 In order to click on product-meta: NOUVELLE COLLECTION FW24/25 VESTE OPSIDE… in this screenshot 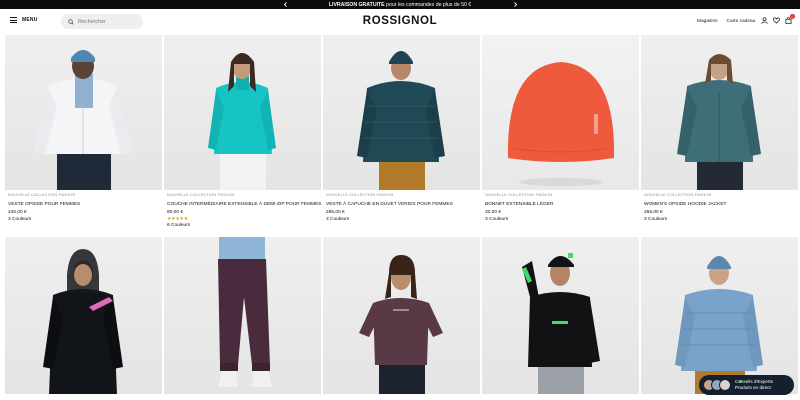, I will do `click(83, 207)`.